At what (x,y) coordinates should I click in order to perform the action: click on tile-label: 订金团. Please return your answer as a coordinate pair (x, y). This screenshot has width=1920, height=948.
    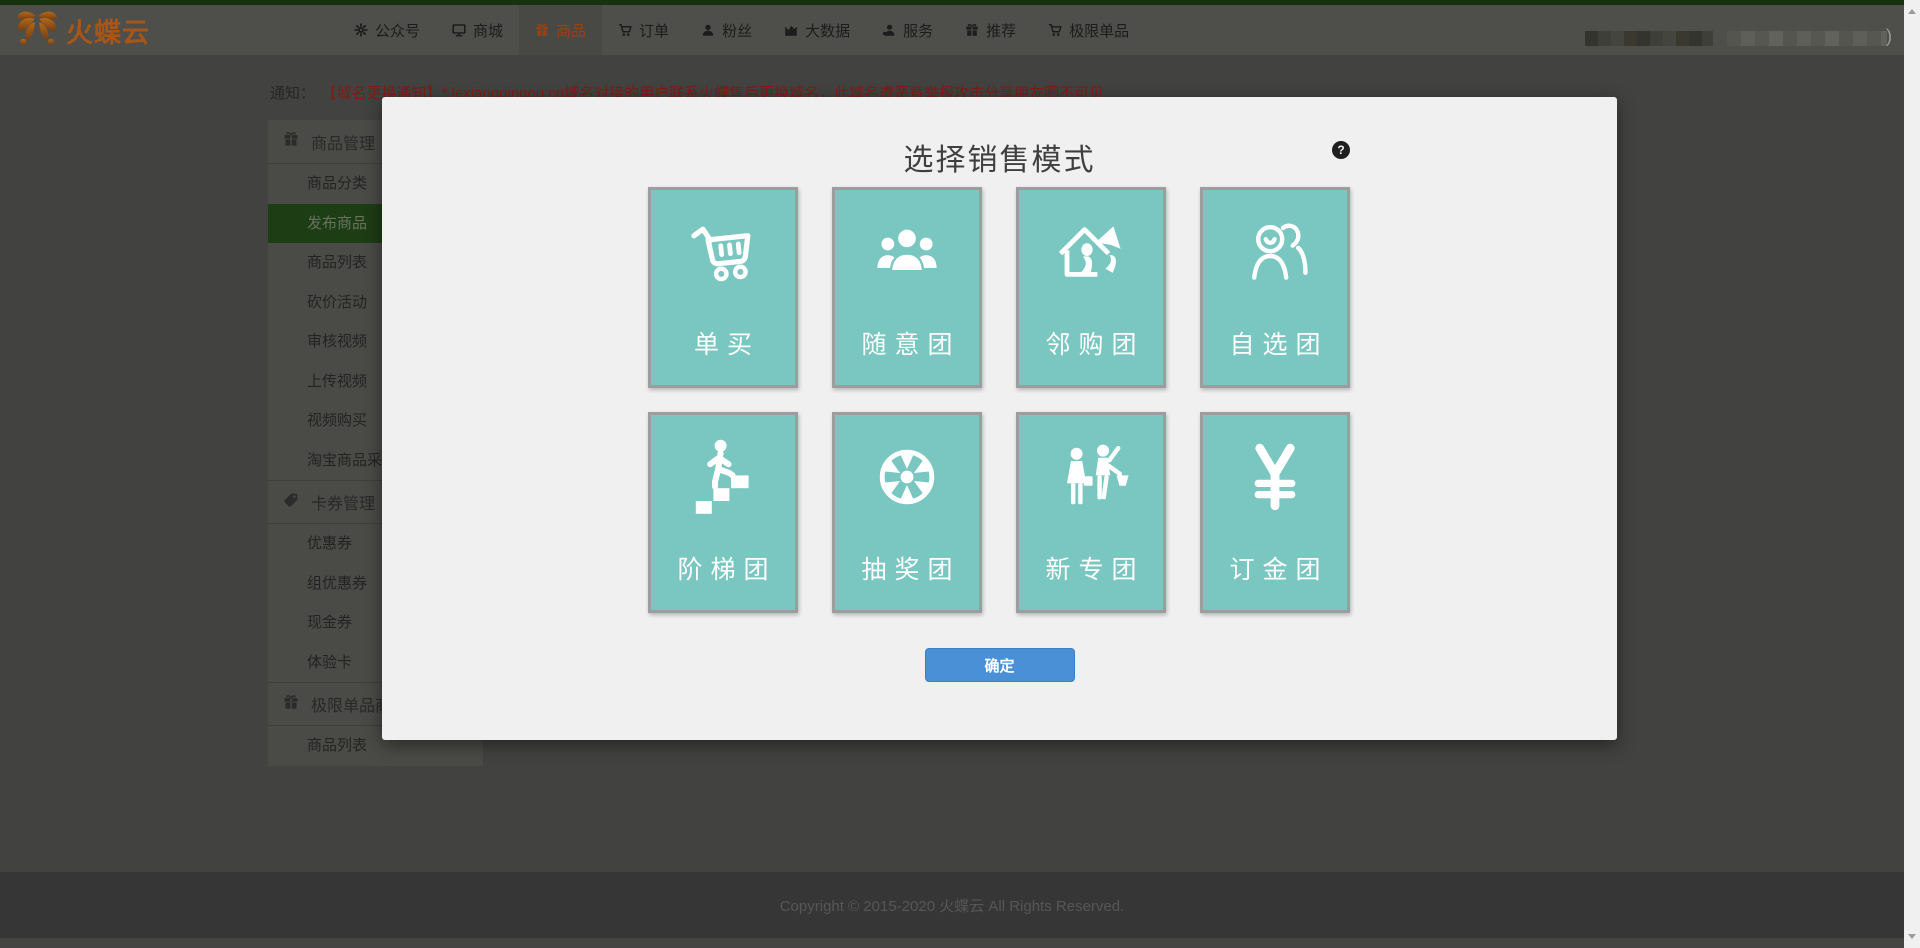
    Looking at the image, I should click on (1279, 570).